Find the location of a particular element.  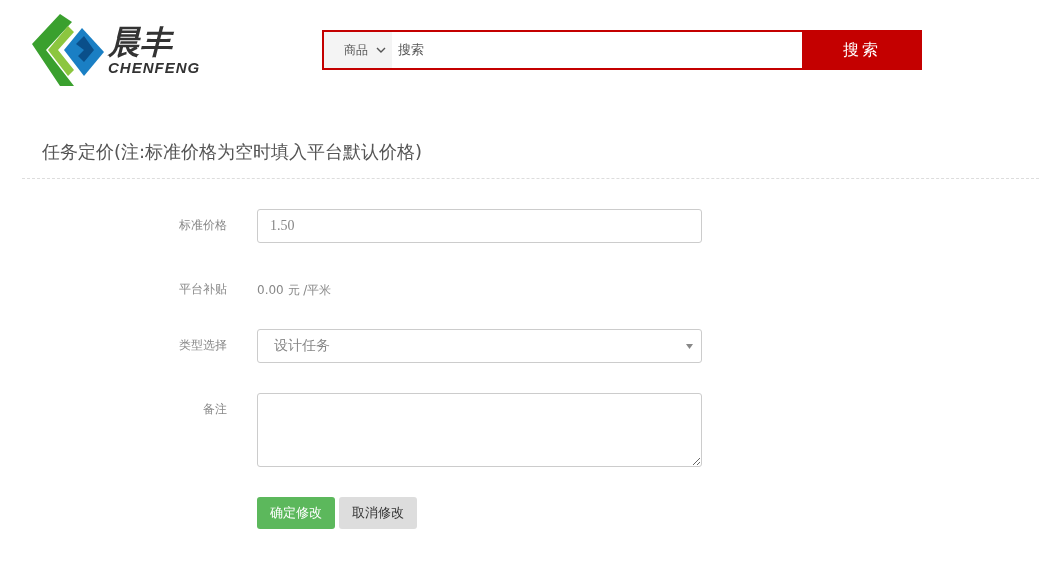

field-label: 类型选择 is located at coordinates (202, 345).